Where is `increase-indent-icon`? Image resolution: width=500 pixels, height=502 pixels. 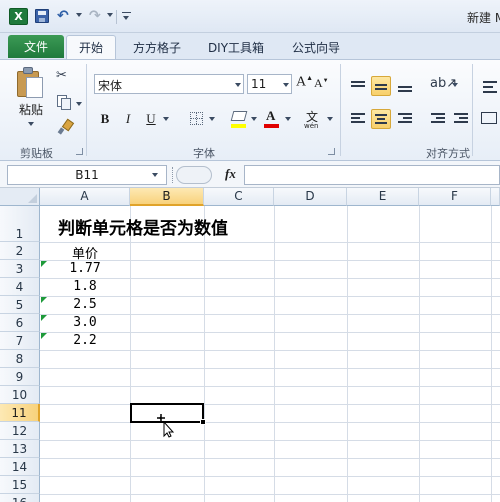 increase-indent-icon is located at coordinates (461, 119).